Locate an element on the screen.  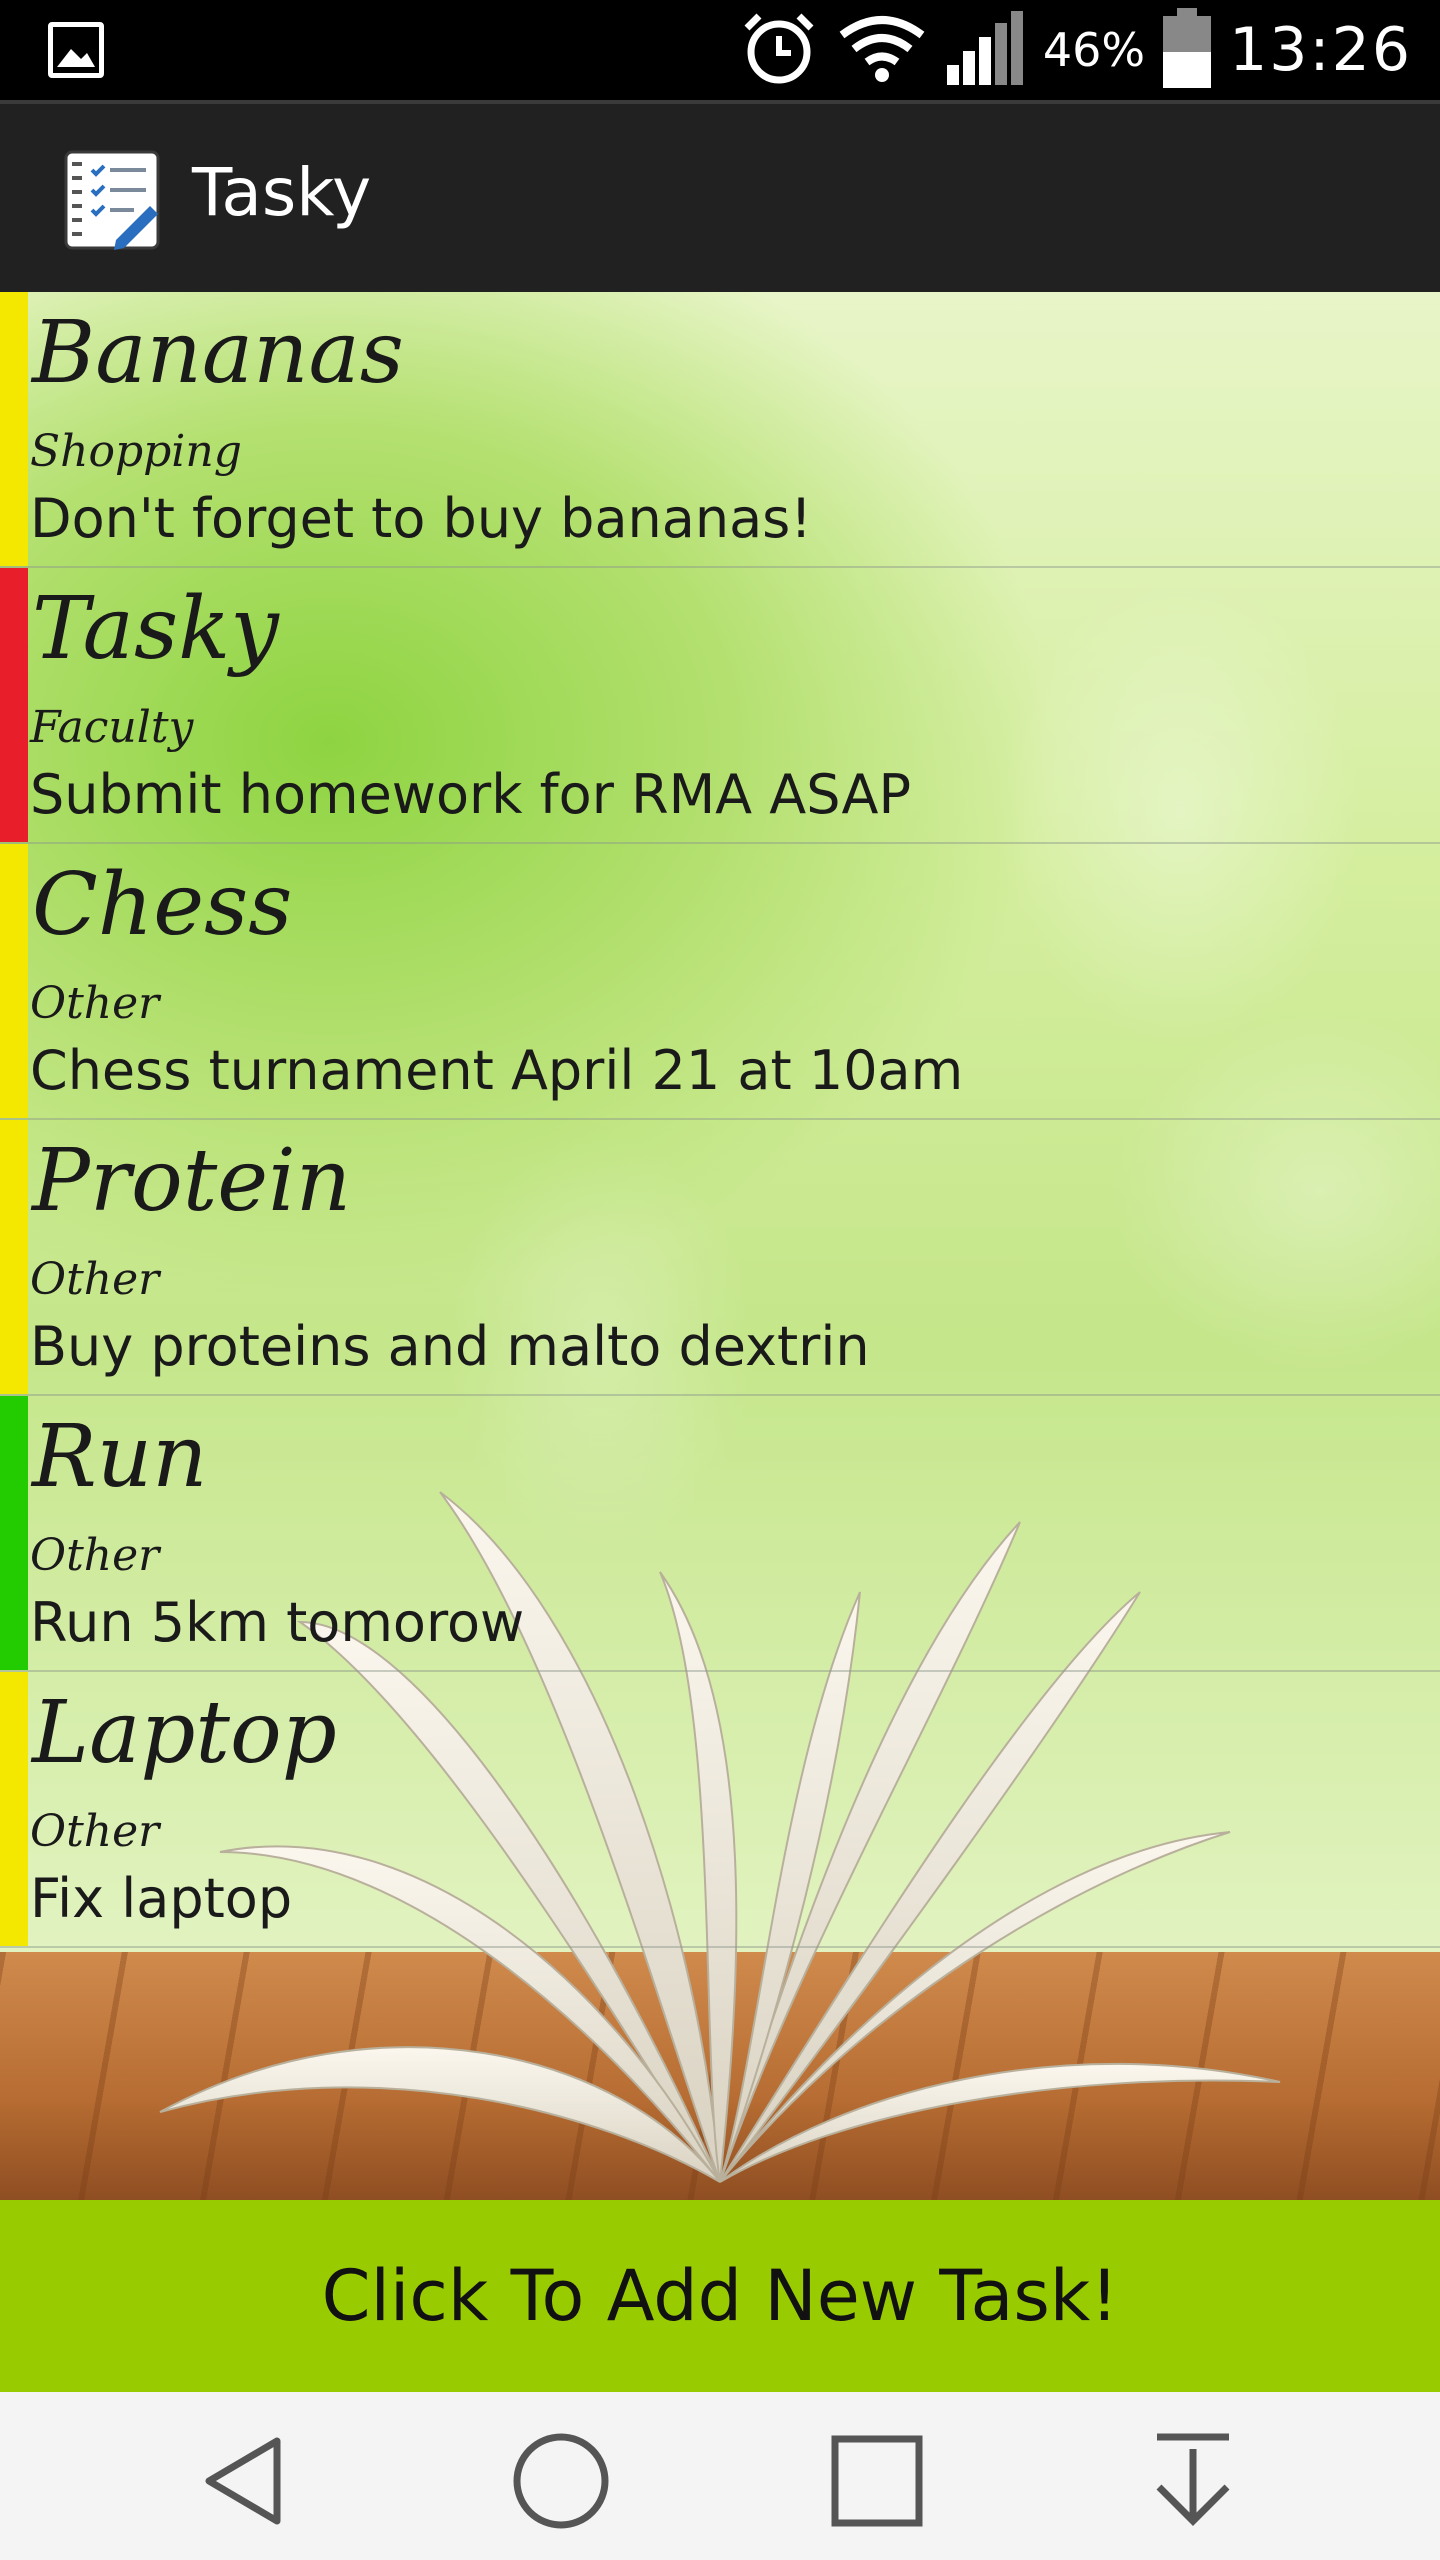
app-title: Tasky is located at coordinates (282, 192).